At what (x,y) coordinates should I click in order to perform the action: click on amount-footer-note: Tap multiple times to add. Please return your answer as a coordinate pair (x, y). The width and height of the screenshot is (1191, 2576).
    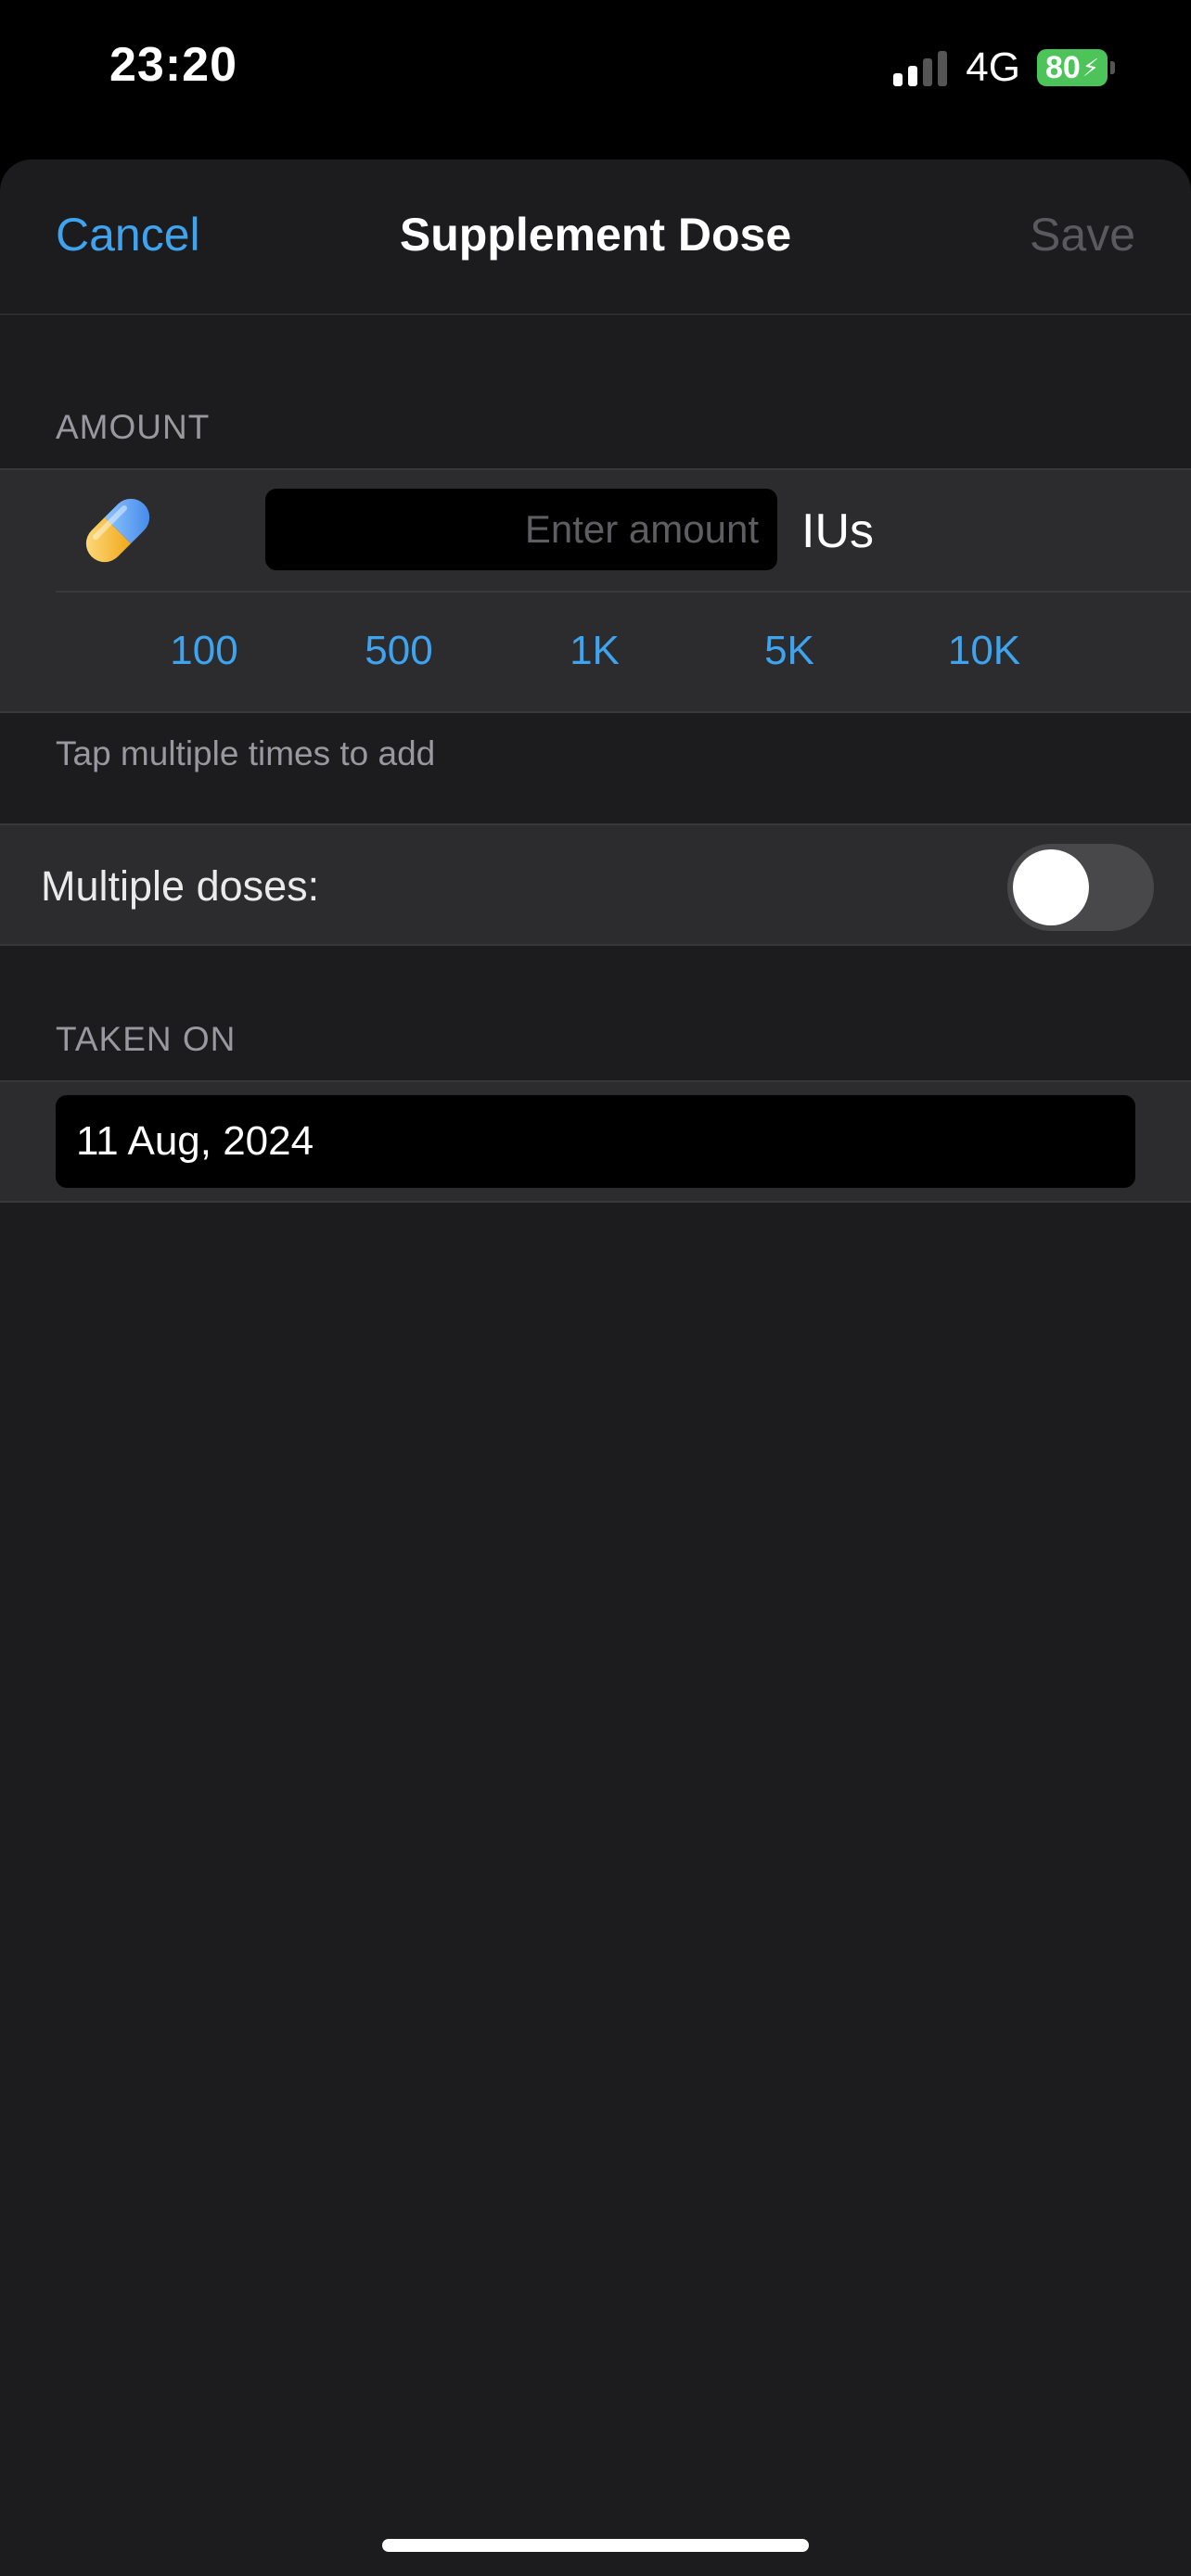
    Looking at the image, I should click on (246, 753).